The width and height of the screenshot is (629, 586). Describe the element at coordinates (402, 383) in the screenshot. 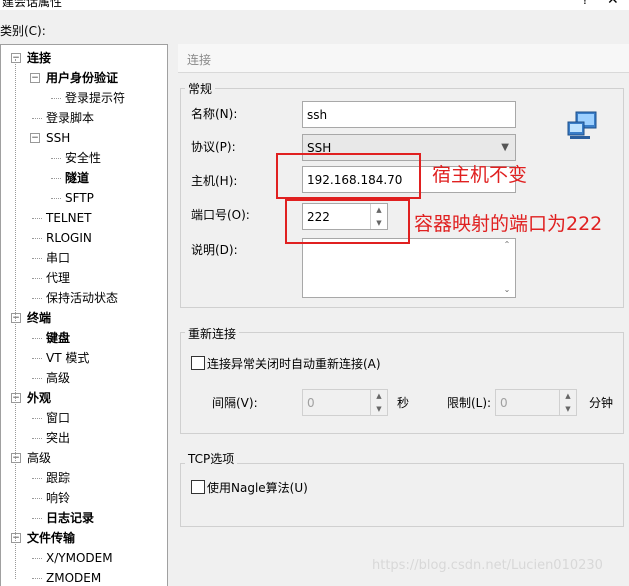

I see `reconnect-group` at that location.